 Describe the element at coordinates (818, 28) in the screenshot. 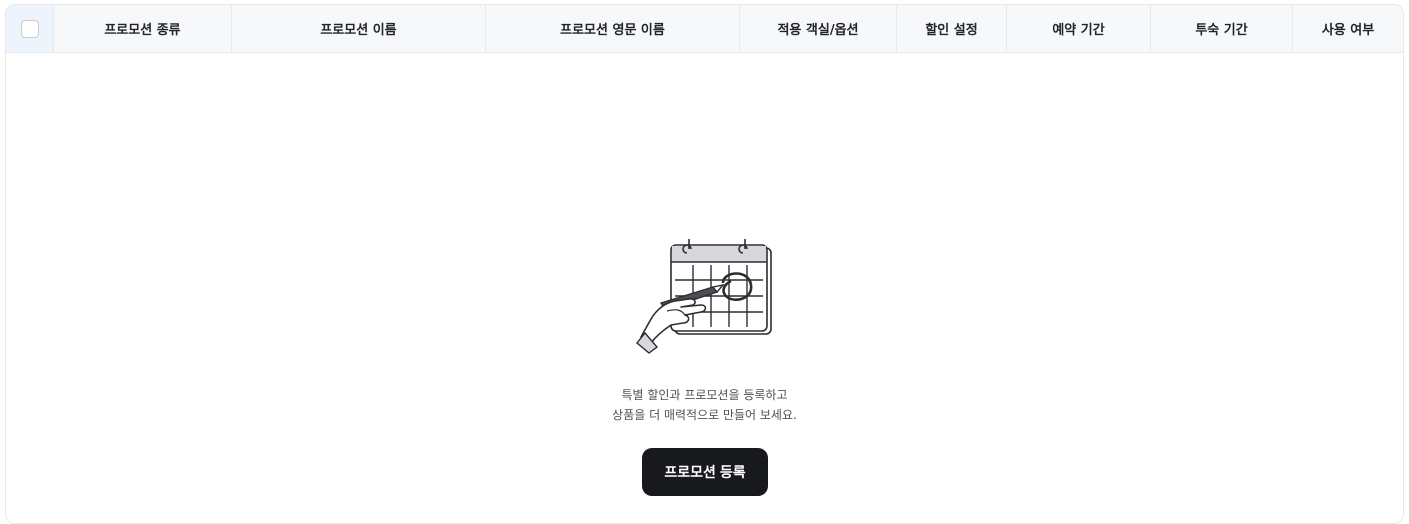

I see `column-header-applied-rooms-options: 적용 객실/옵션` at that location.